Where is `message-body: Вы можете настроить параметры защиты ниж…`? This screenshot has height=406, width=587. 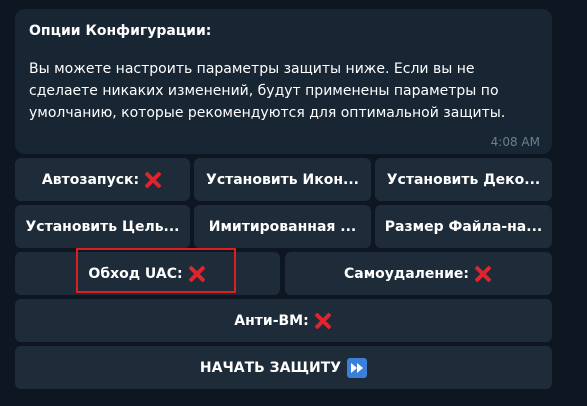
message-body: Вы можете настроить параметры защиты ниж… is located at coordinates (267, 91).